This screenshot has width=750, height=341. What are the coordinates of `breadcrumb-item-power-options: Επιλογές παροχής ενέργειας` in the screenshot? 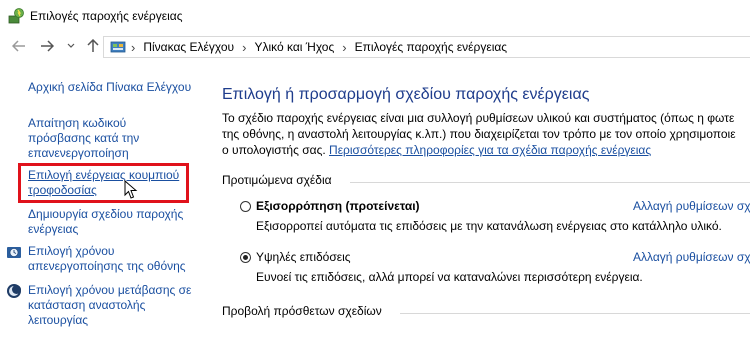 It's located at (431, 47).